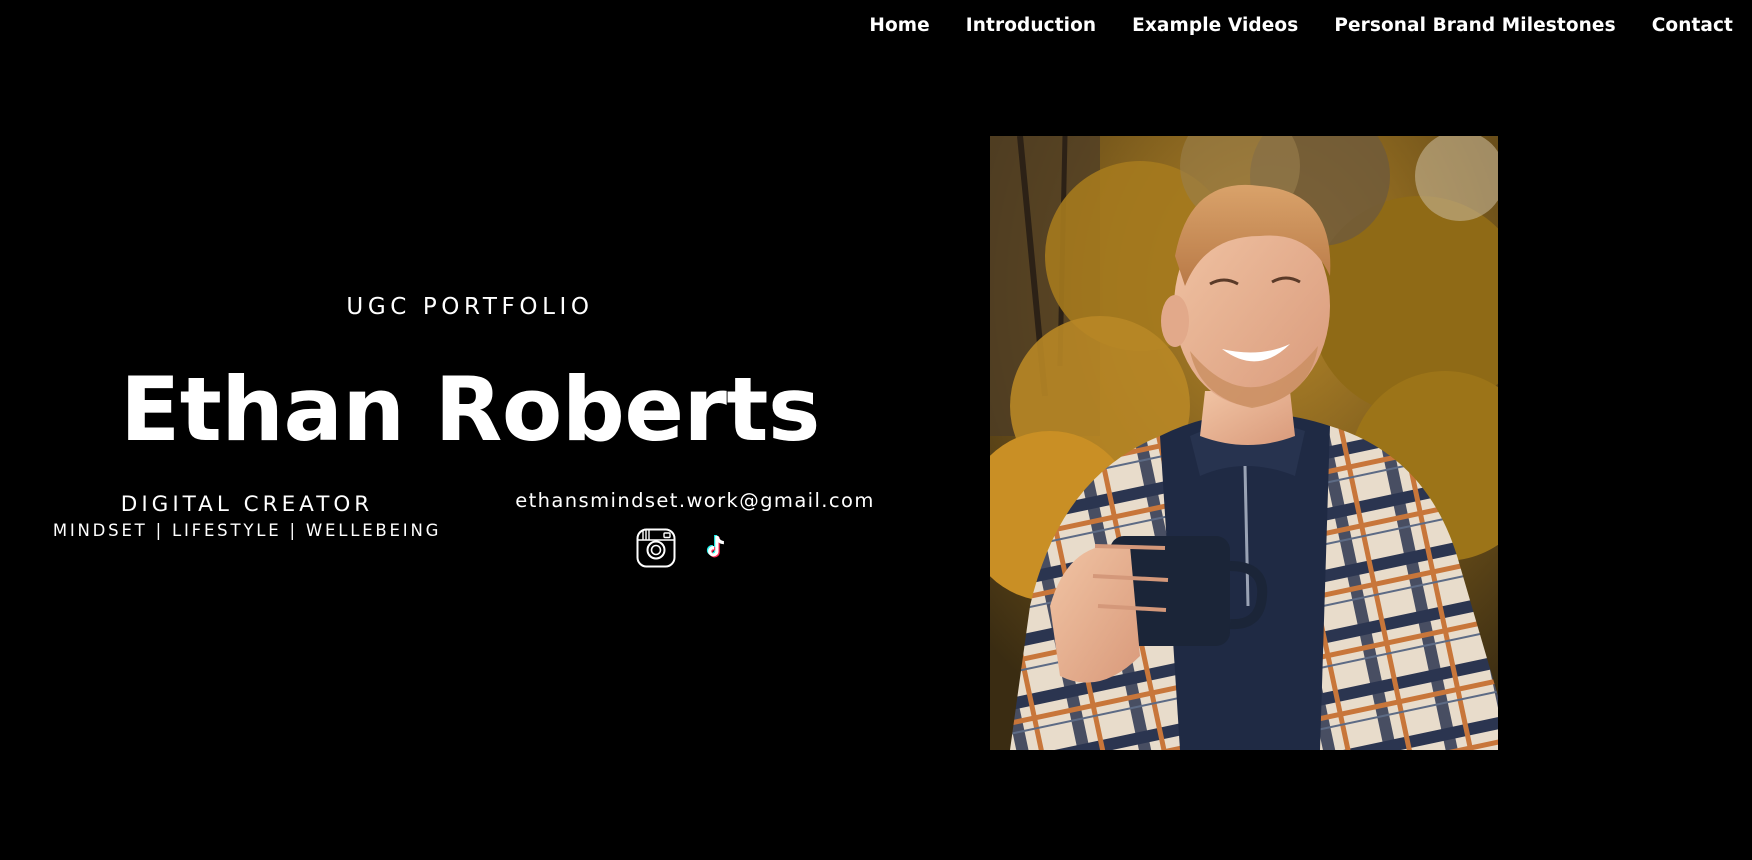  I want to click on nav-contact: Contact, so click(1693, 26).